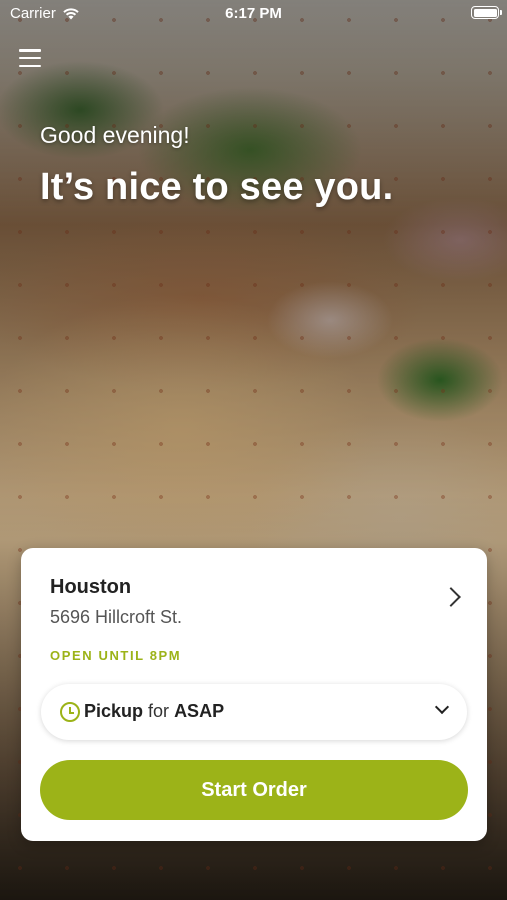 Image resolution: width=507 pixels, height=900 pixels. What do you see at coordinates (451, 597) in the screenshot?
I see `chevron-right-icon` at bounding box center [451, 597].